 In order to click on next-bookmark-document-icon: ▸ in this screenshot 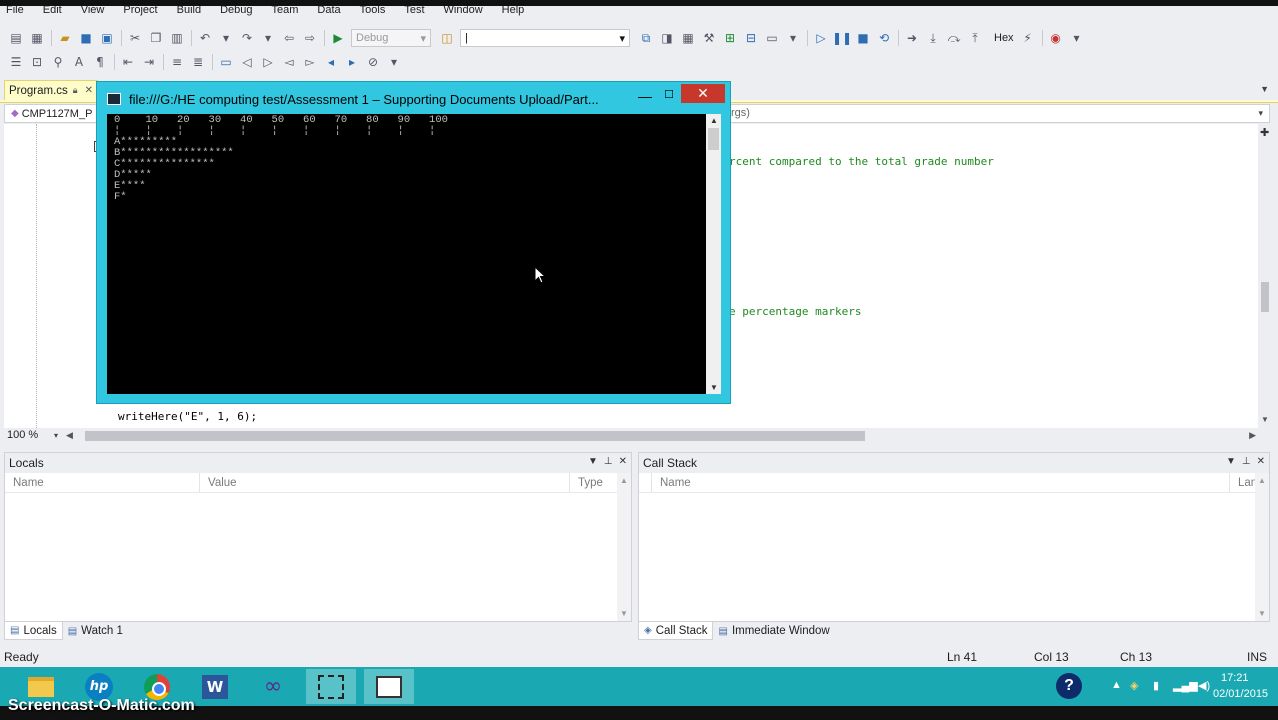, I will do `click(352, 62)`.